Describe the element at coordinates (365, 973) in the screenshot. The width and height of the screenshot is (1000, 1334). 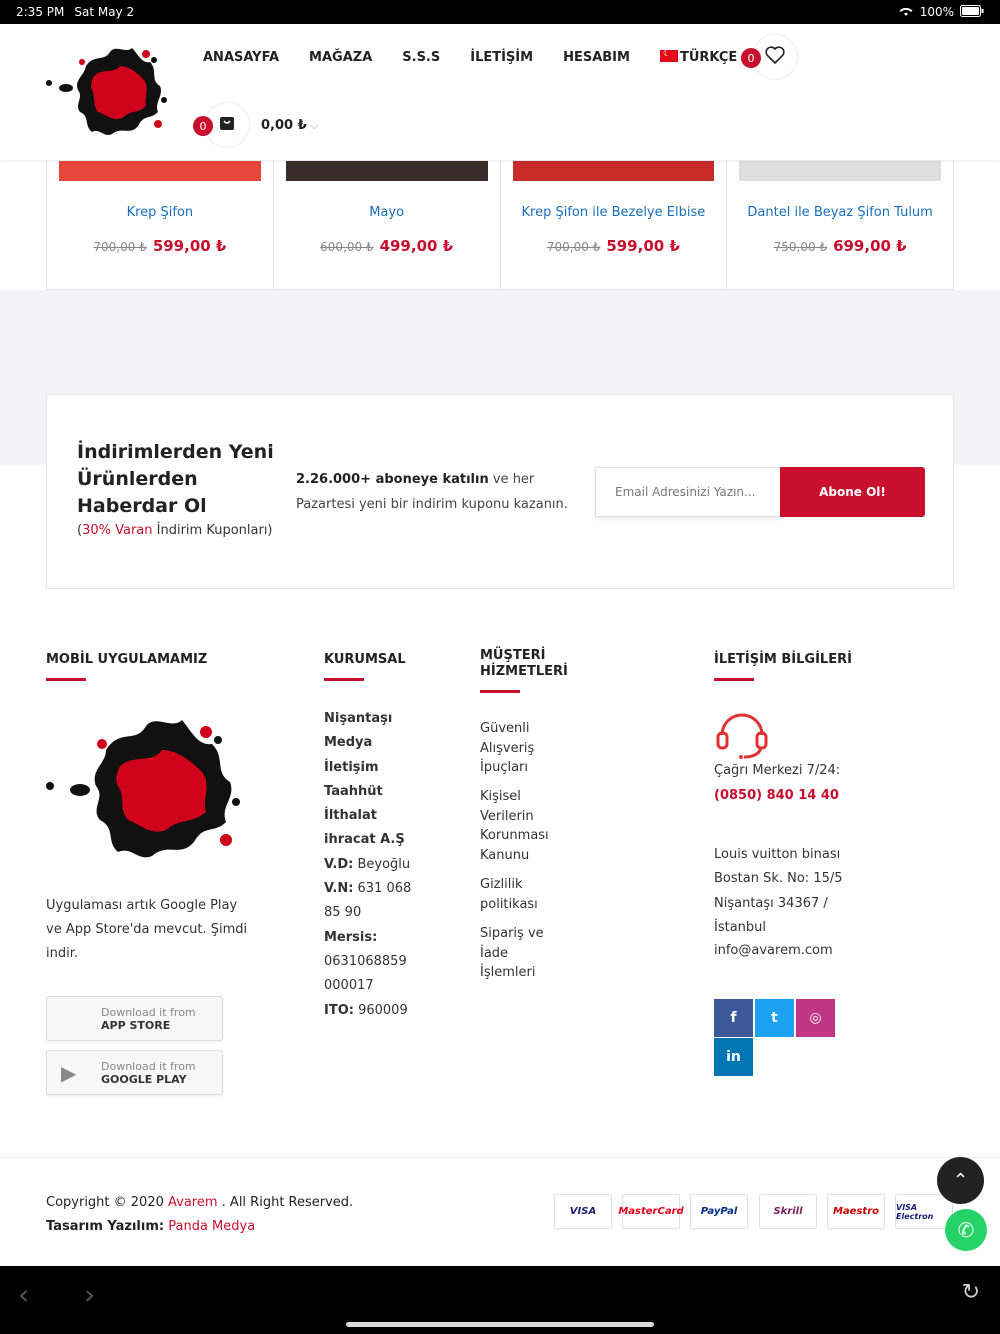
I see `mersis-number: 0631068859 000017` at that location.